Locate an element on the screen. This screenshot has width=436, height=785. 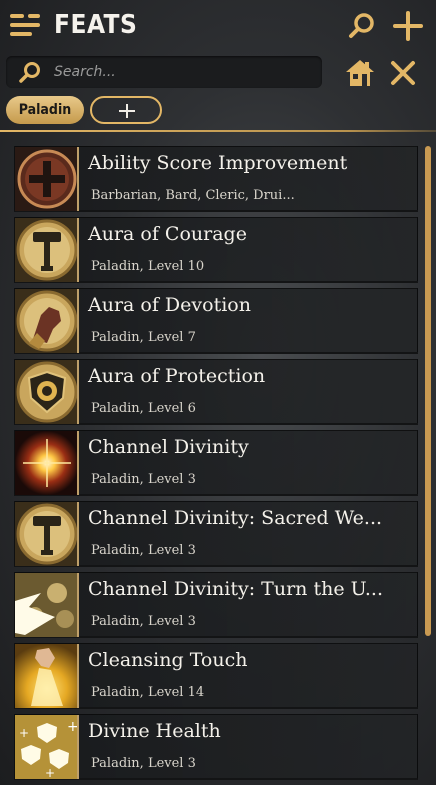
feat-name: Aura of Courage is located at coordinates (167, 234).